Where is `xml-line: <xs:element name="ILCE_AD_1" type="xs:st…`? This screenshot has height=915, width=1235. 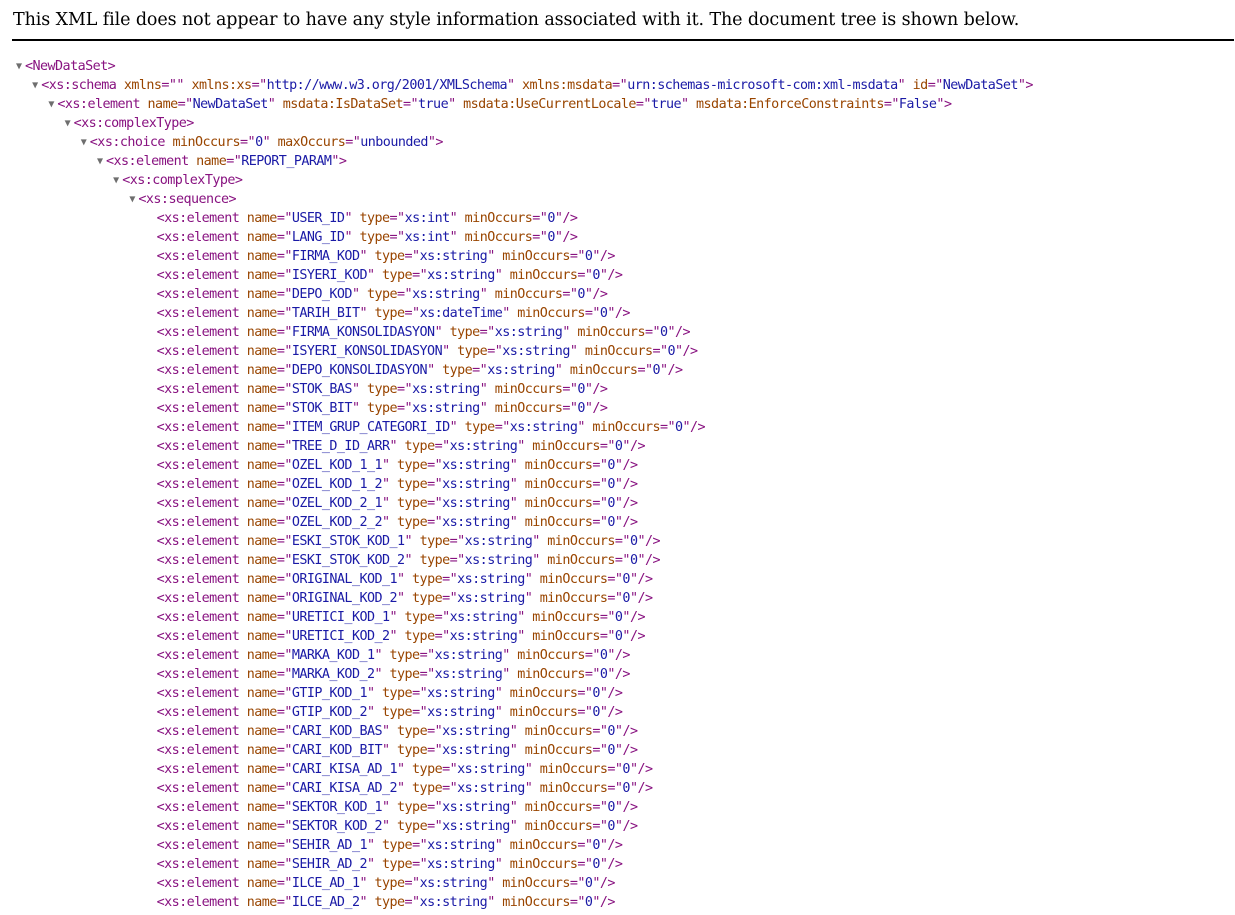 xml-line: <xs:element name="ILCE_AD_1" type="xs:st… is located at coordinates (386, 883).